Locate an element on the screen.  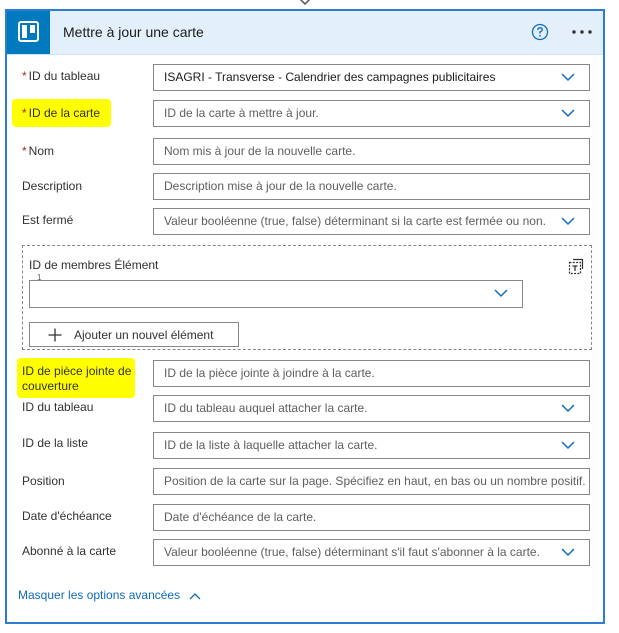
switch-to-text-icon is located at coordinates (576, 267).